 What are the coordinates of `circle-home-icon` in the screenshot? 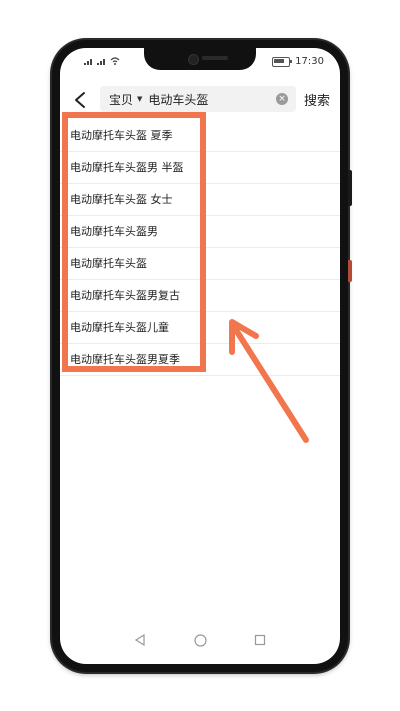 It's located at (200, 640).